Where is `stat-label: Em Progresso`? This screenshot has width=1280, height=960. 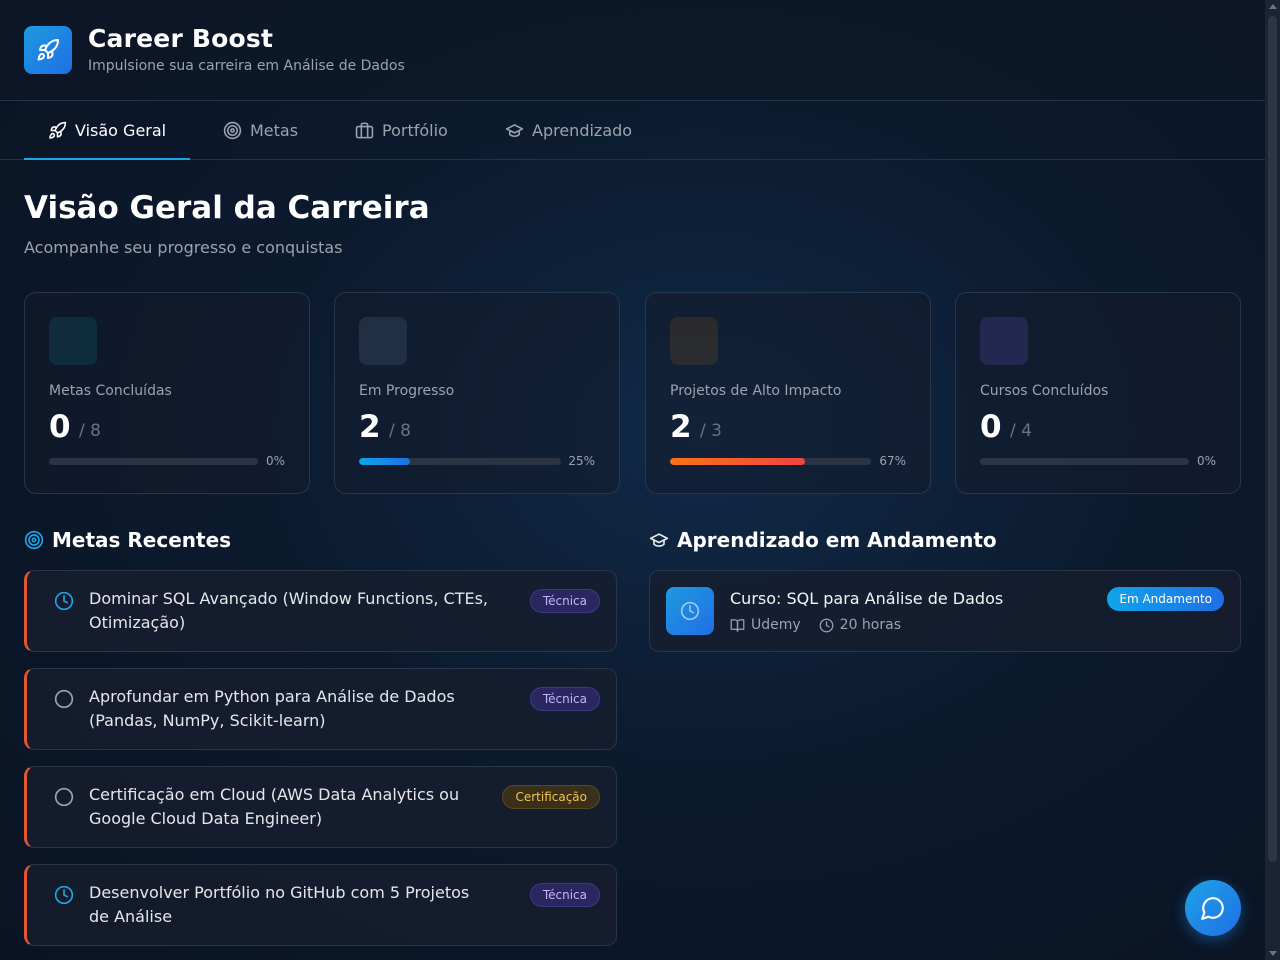
stat-label: Em Progresso is located at coordinates (407, 391).